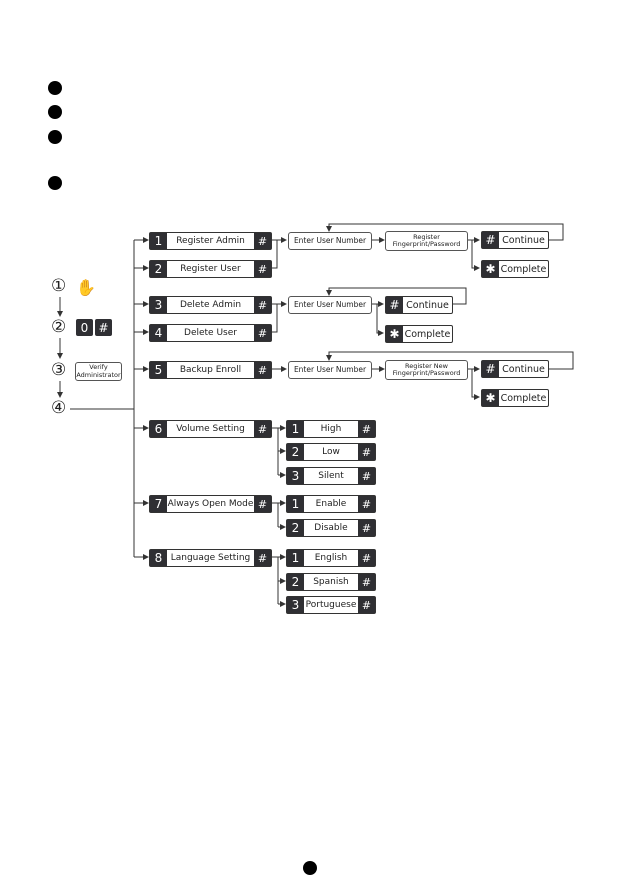 This screenshot has height=893, width=617. I want to click on option-label: Backup Enroll, so click(210, 370).